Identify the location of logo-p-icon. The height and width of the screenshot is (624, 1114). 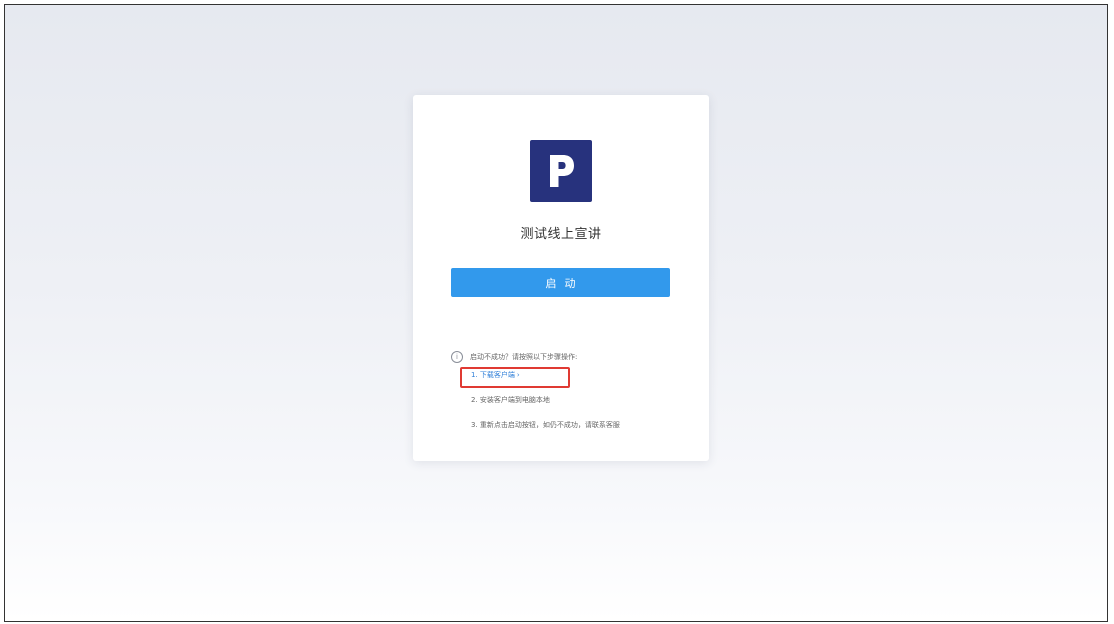
(562, 171).